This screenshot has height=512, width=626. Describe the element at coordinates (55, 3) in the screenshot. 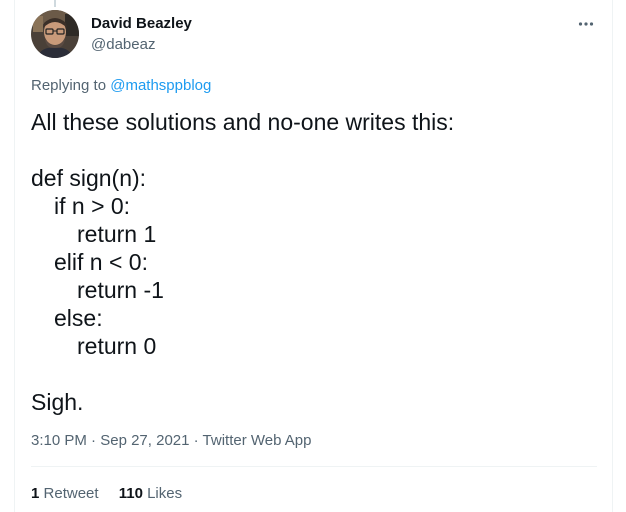

I see `thread-connector-line` at that location.